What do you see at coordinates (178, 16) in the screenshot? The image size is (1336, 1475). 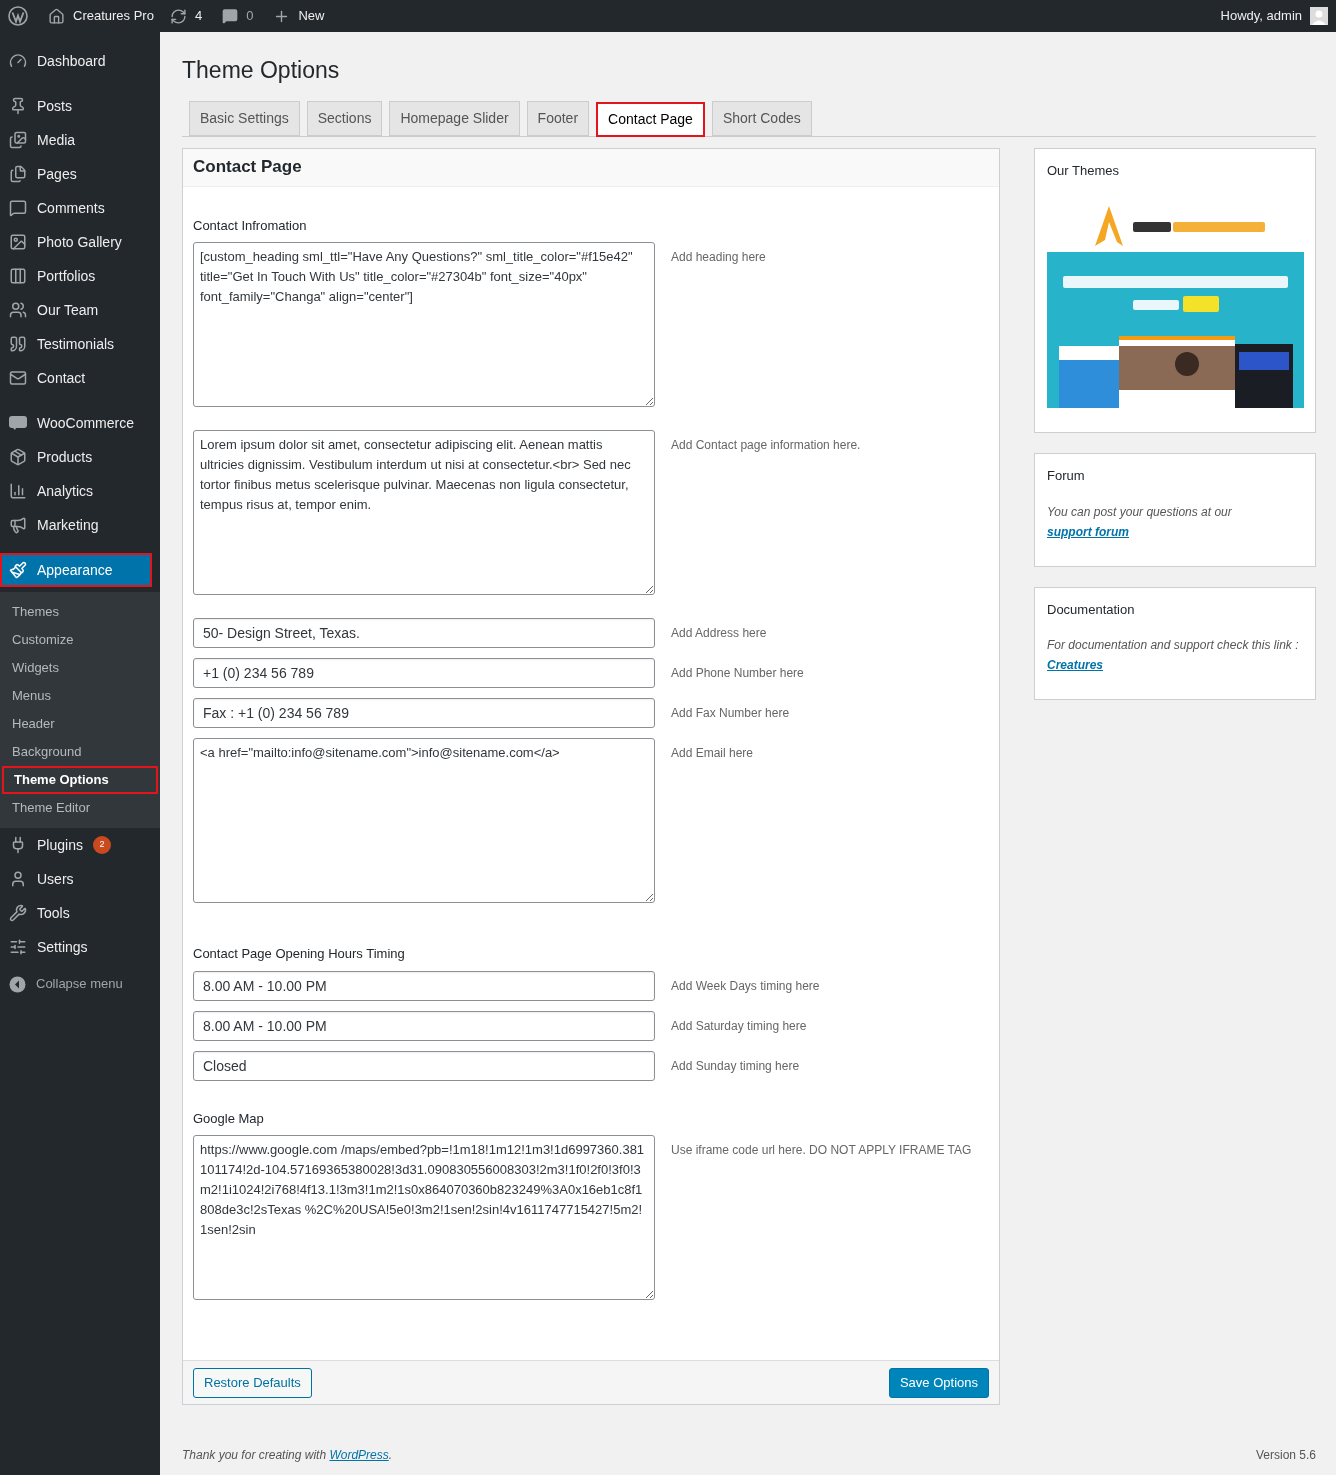 I see `refresh-icon` at bounding box center [178, 16].